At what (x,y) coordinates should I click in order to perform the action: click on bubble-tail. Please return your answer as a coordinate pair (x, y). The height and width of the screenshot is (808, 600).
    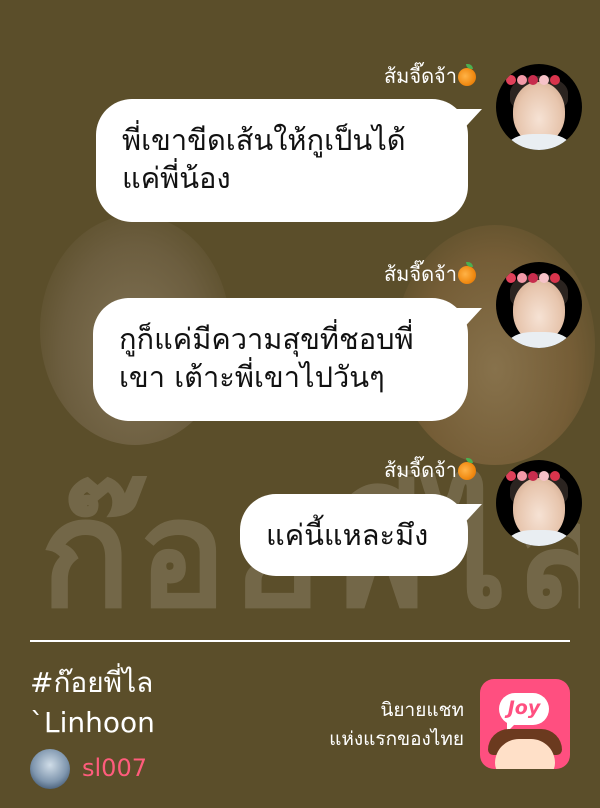
    Looking at the image, I should click on (467, 122).